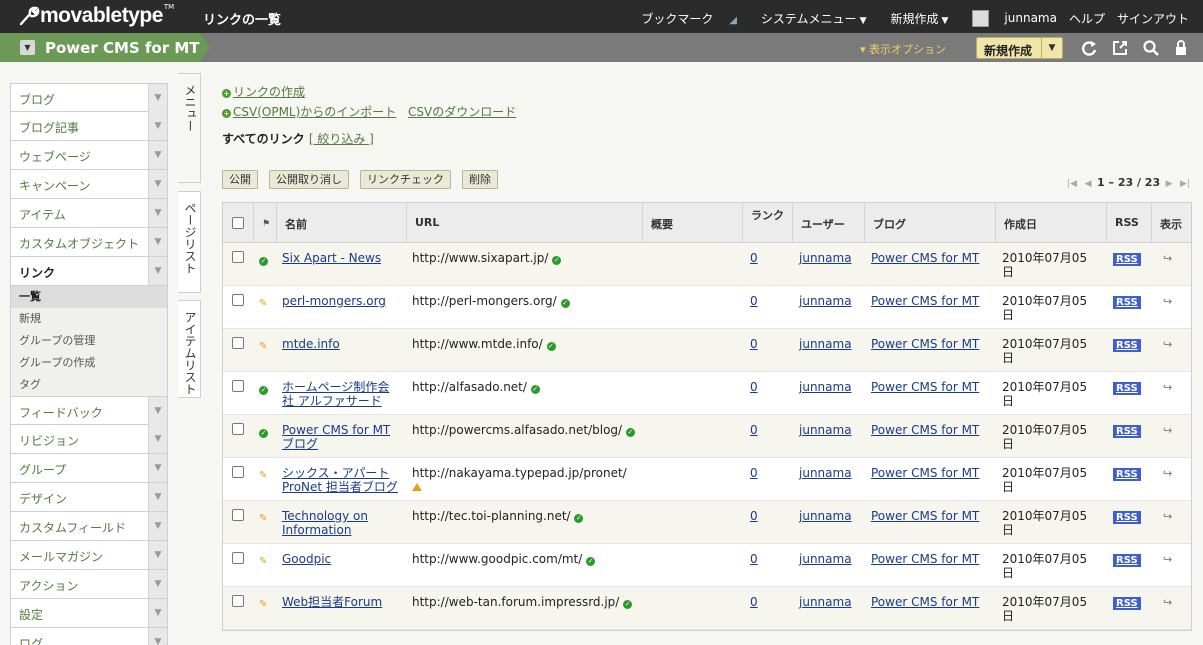  I want to click on sidebar-item-logs: ログ ▼, so click(89, 636).